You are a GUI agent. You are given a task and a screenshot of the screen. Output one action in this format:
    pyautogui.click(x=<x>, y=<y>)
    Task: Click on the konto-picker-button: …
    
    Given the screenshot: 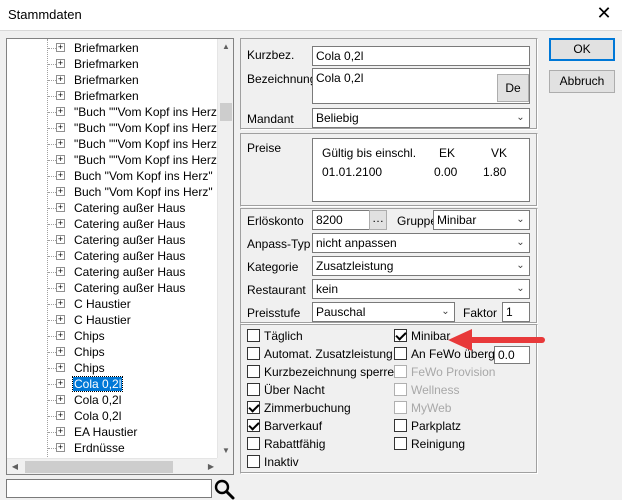 What is the action you would take?
    pyautogui.click(x=378, y=220)
    